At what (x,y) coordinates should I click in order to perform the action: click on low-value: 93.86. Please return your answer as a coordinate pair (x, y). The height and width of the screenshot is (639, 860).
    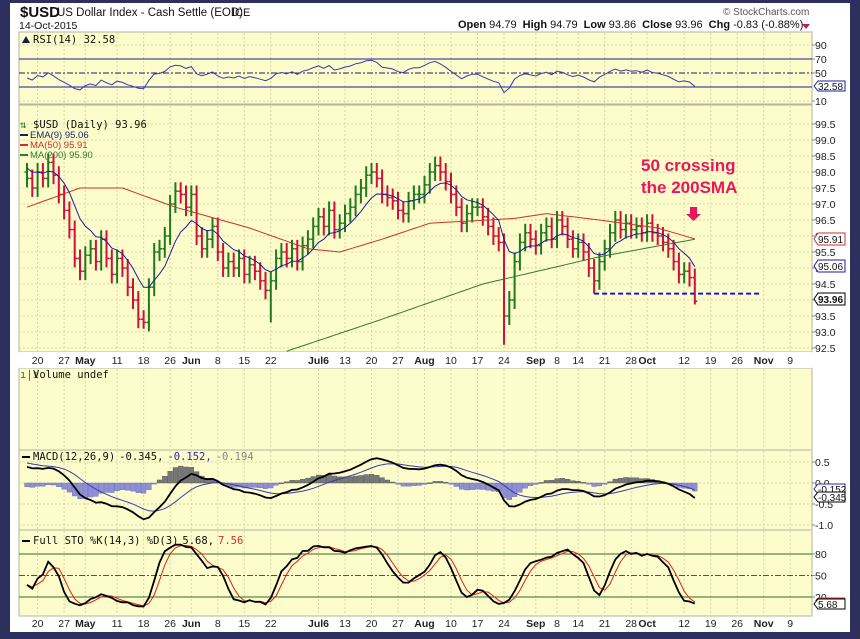
    Looking at the image, I should click on (623, 25).